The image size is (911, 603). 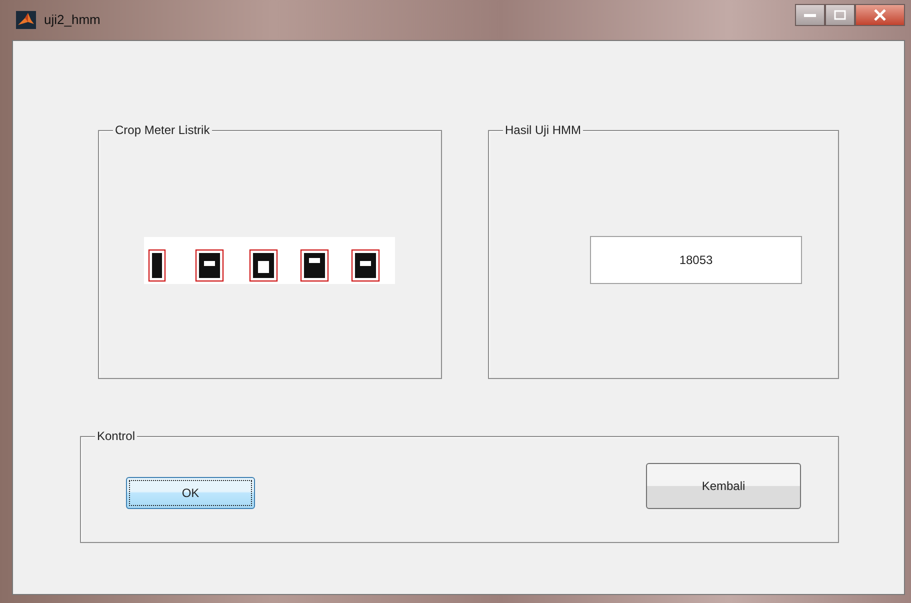 What do you see at coordinates (723, 486) in the screenshot?
I see `back-button: Kembali` at bounding box center [723, 486].